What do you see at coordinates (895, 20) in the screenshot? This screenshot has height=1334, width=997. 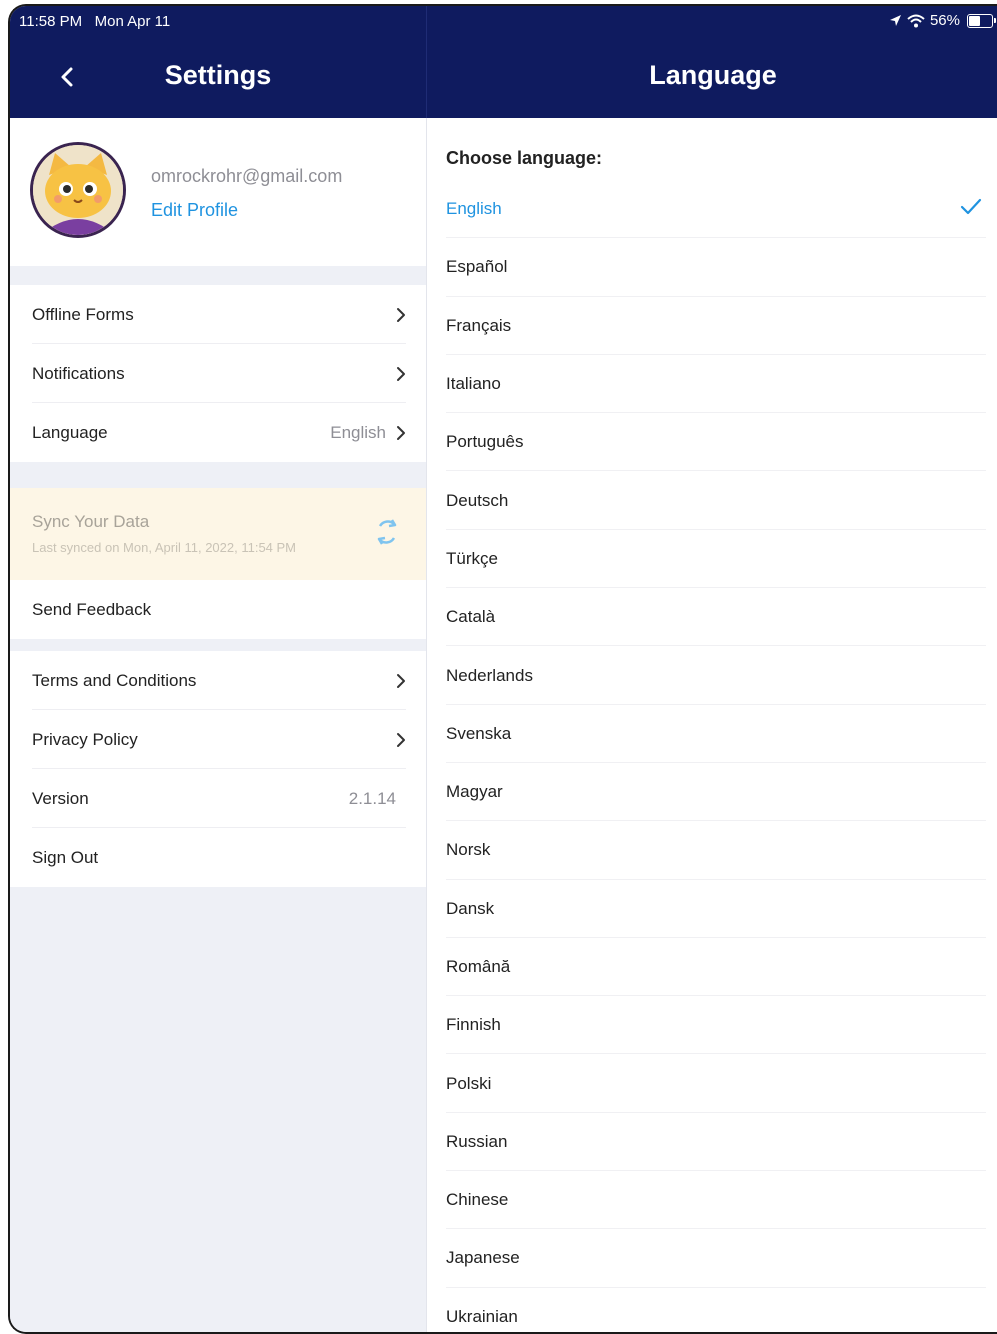 I see `location-arrow-icon` at bounding box center [895, 20].